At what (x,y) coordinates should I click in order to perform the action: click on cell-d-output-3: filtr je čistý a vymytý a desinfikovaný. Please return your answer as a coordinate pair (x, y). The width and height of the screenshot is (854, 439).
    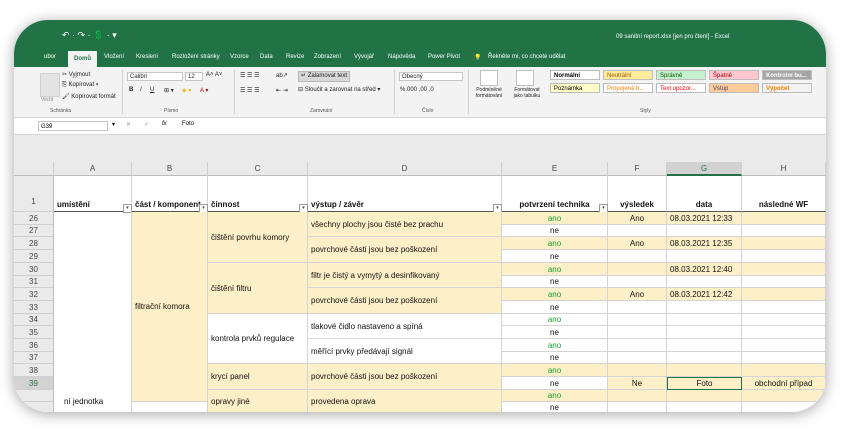
    Looking at the image, I should click on (405, 275).